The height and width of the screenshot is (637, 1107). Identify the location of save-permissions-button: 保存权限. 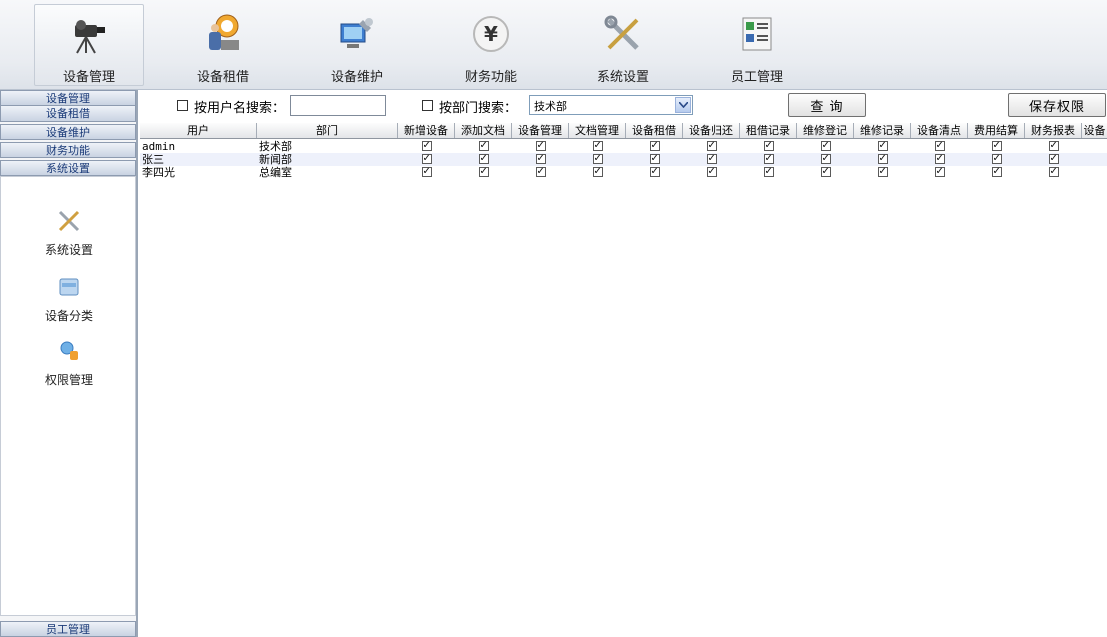
(1057, 105).